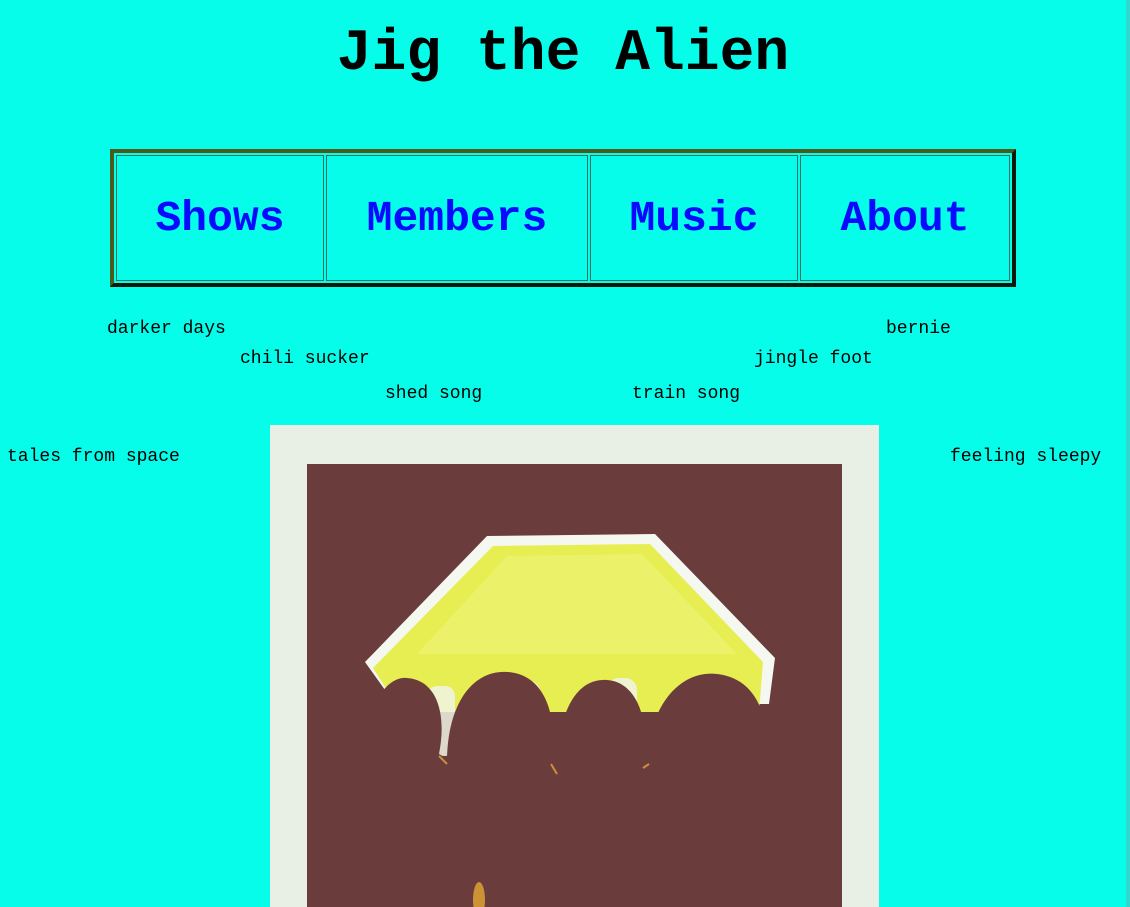  I want to click on song-link-tales-from-space: tales from space, so click(93, 457).